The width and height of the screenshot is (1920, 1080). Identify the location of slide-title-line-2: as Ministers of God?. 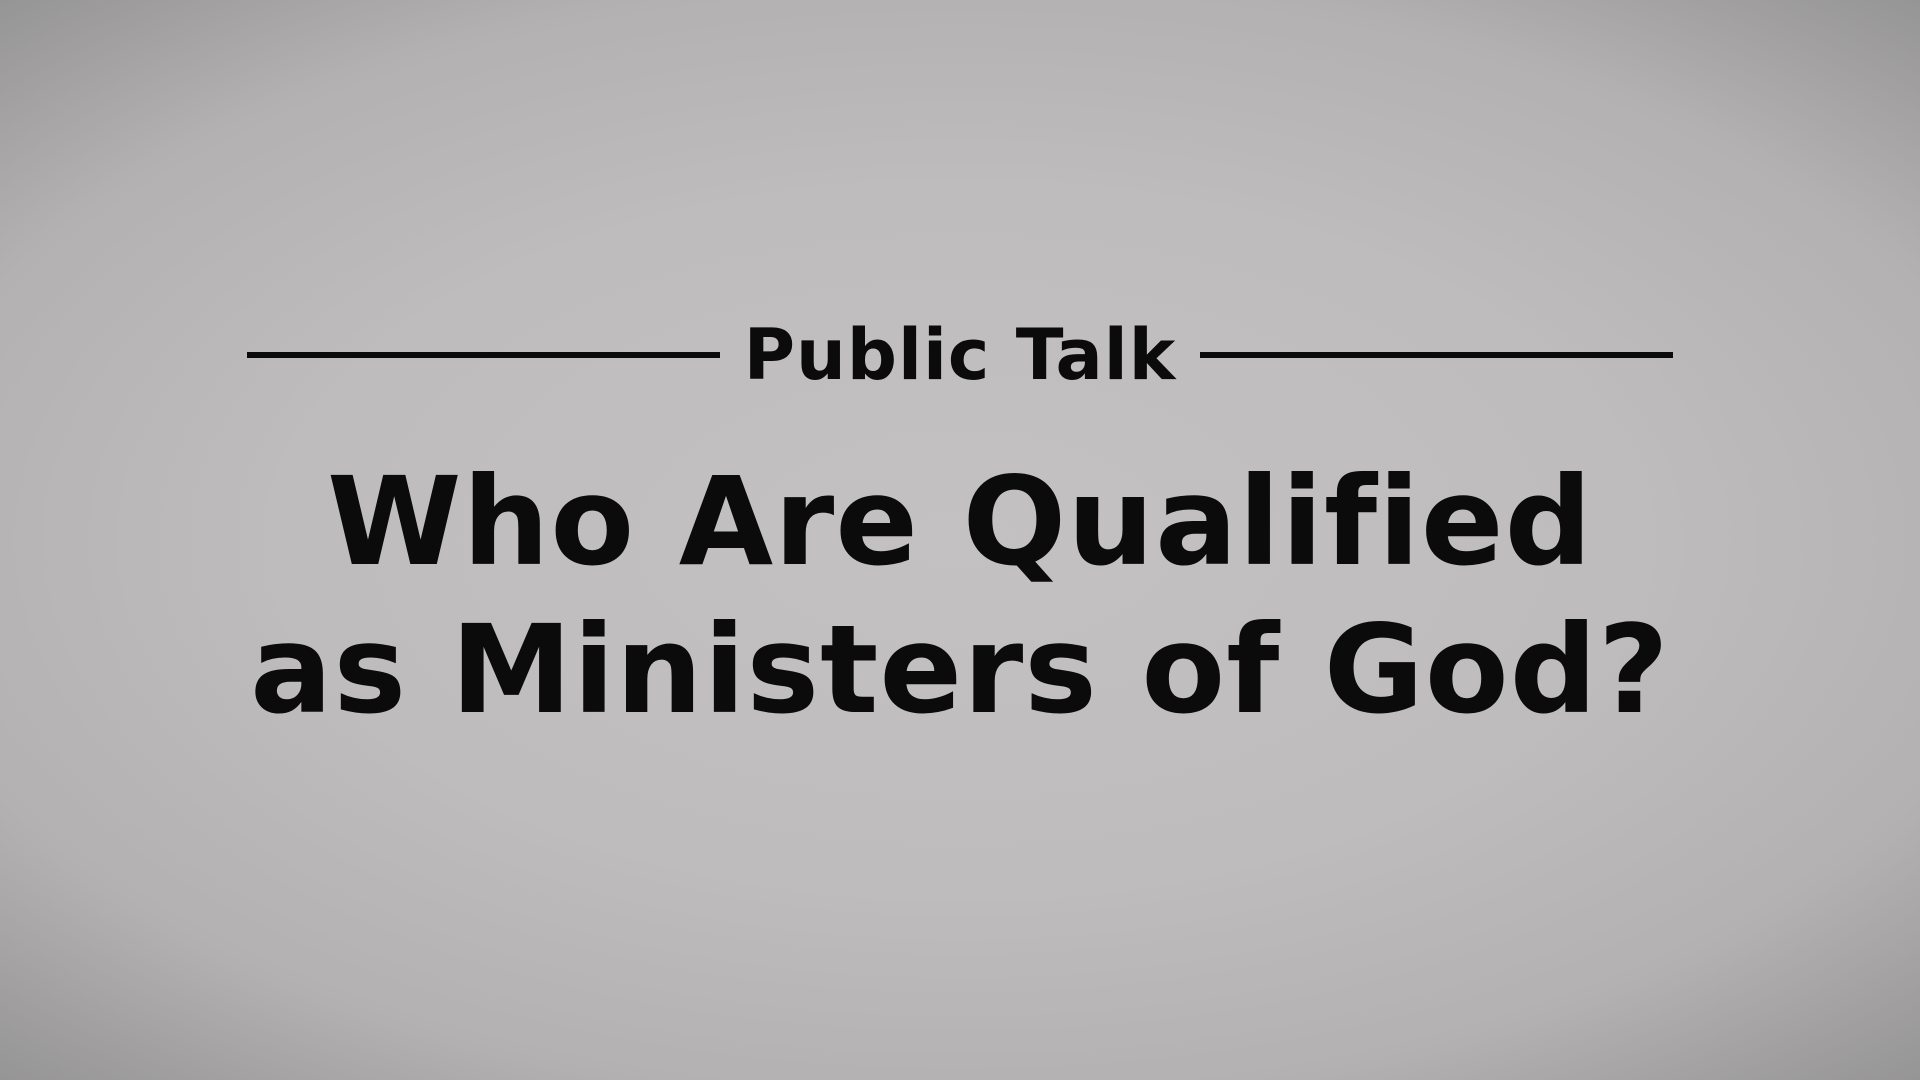
(960, 670).